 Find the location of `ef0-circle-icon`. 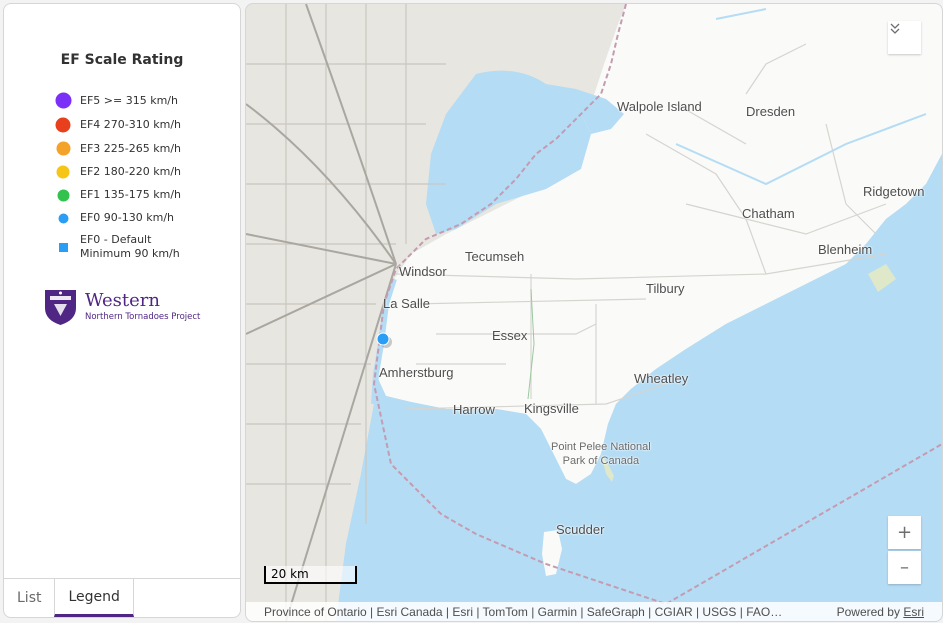

ef0-circle-icon is located at coordinates (63, 218).